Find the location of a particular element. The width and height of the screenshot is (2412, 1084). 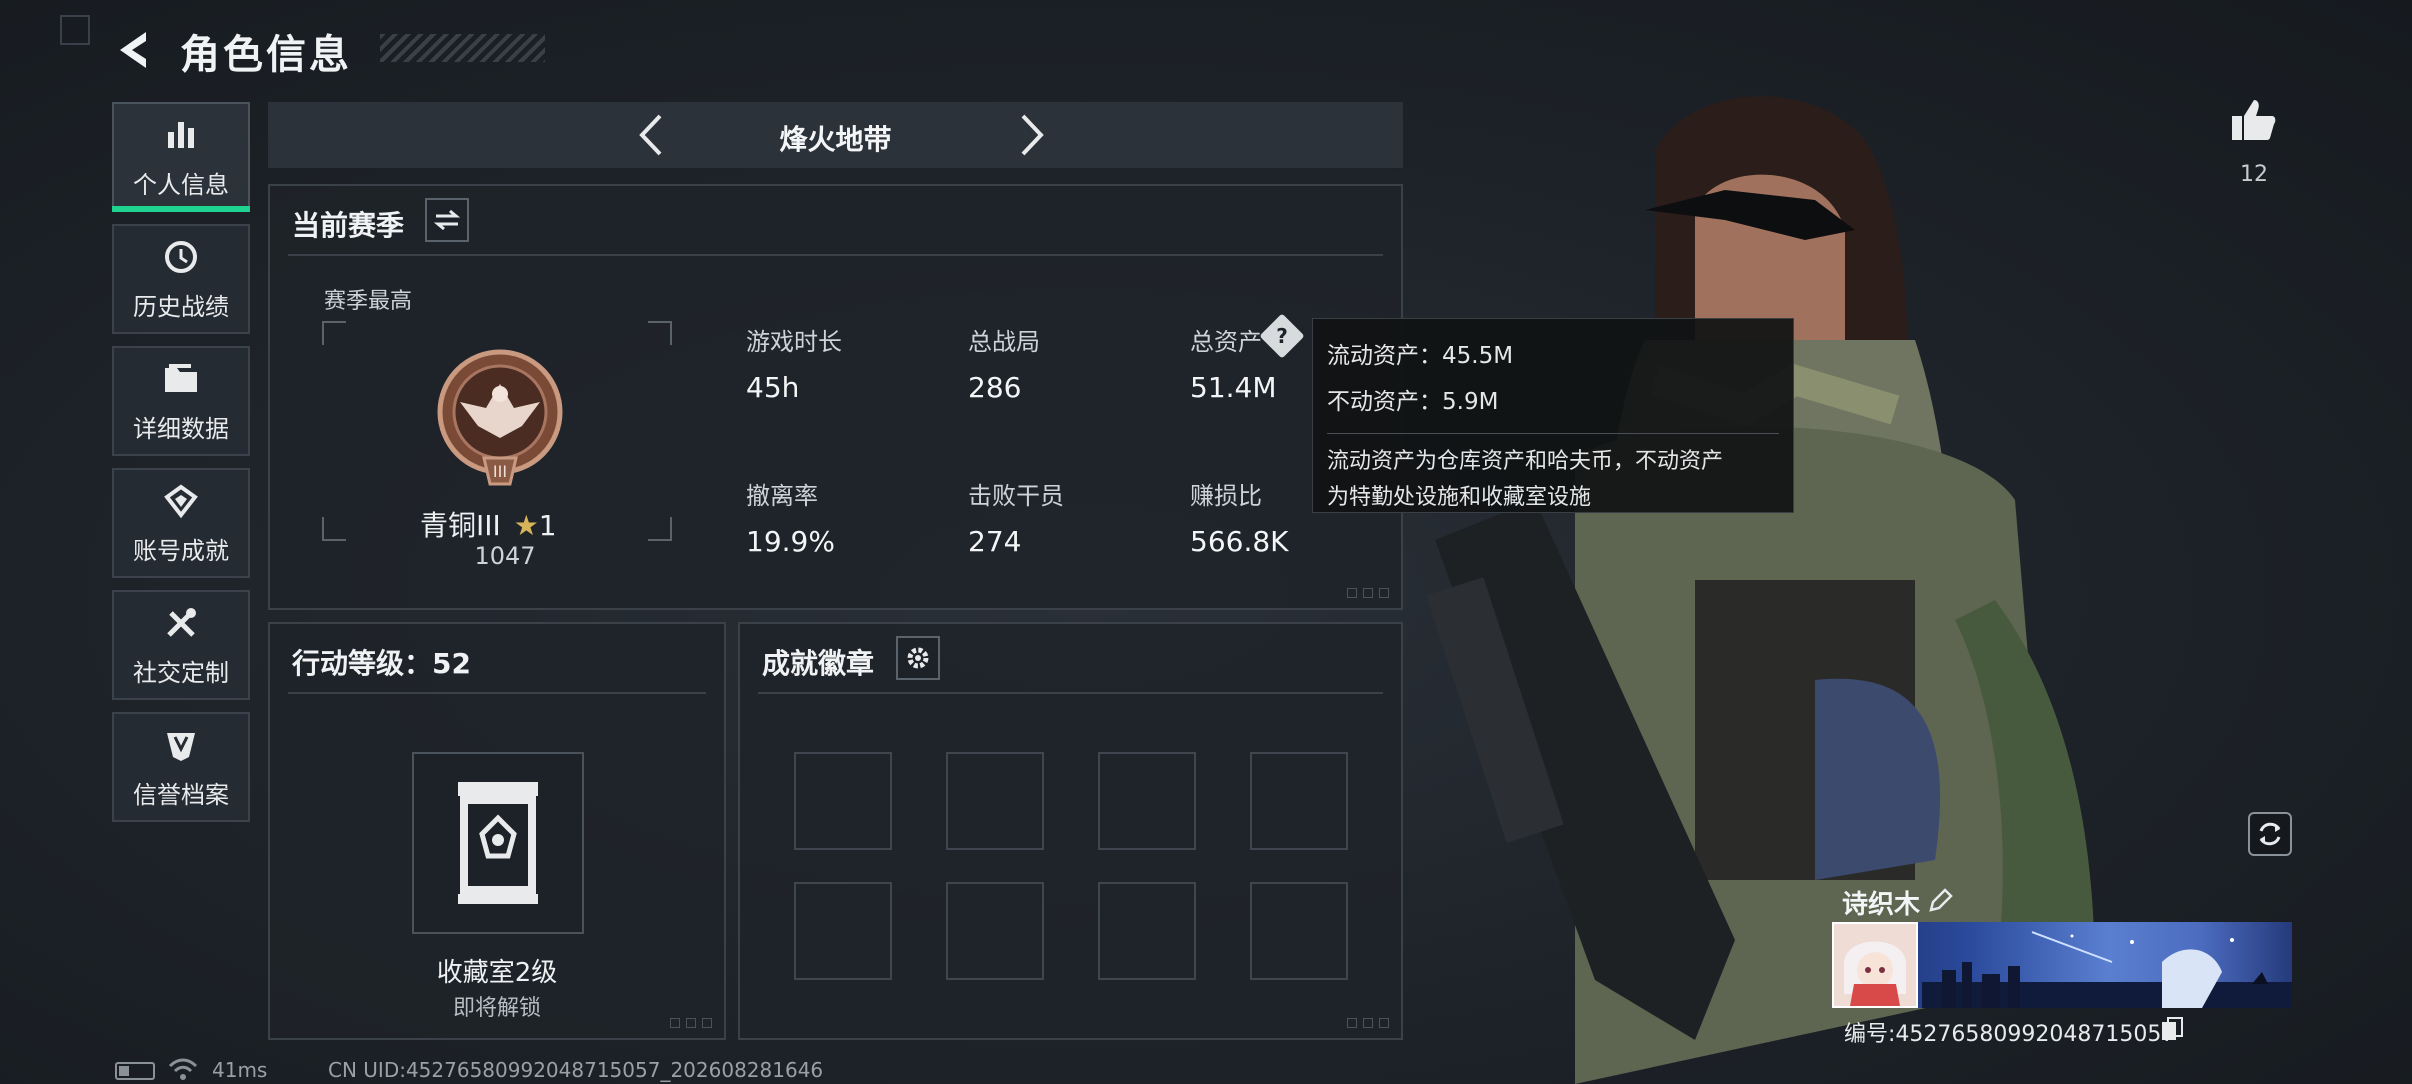

anime-avatar-image is located at coordinates (1875, 965).